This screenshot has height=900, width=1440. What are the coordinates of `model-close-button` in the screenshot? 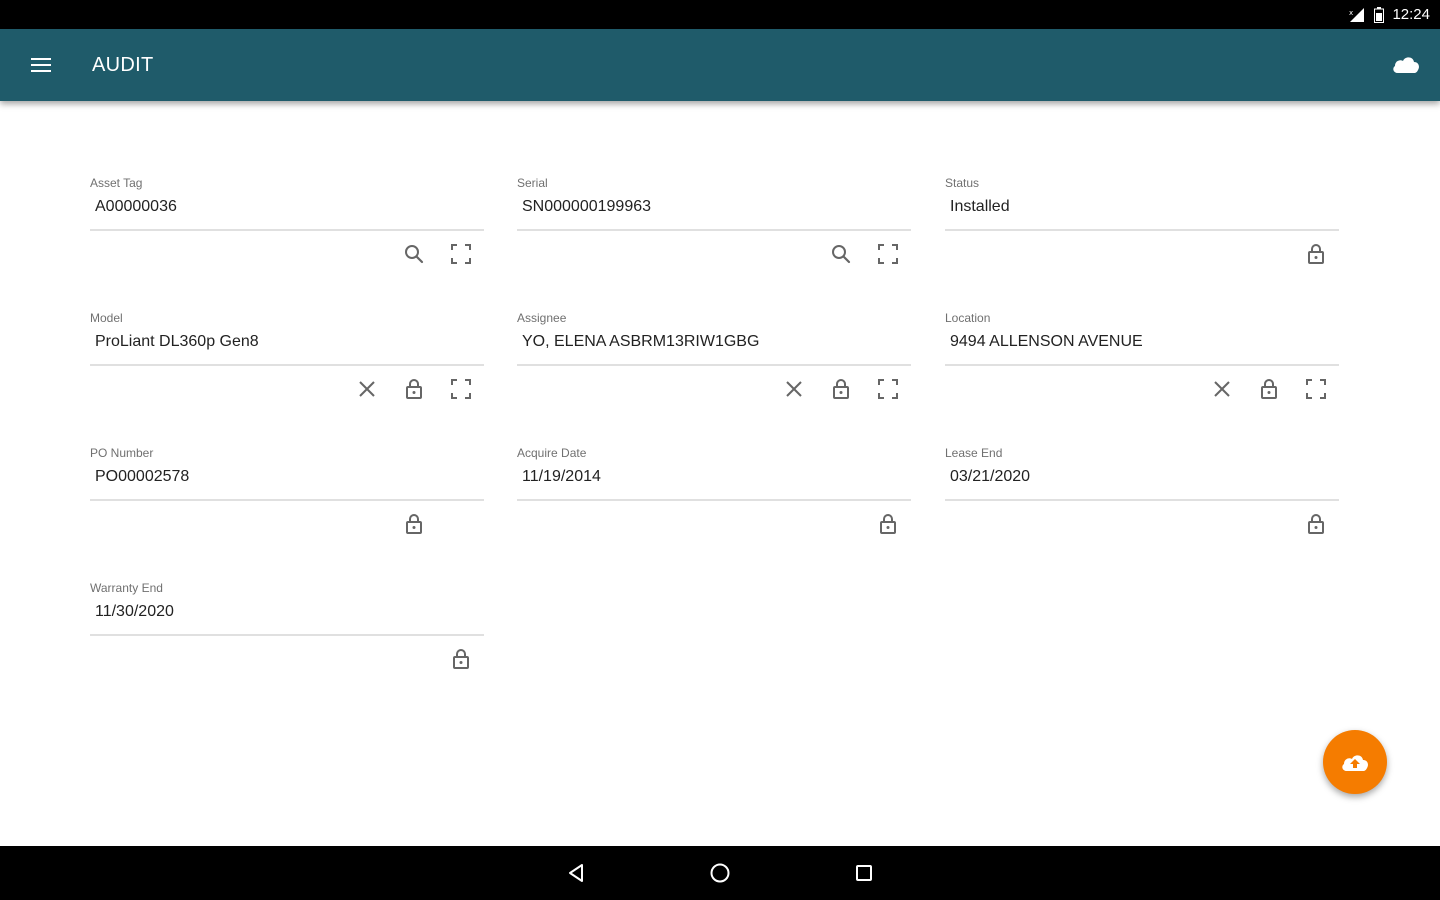 It's located at (366, 389).